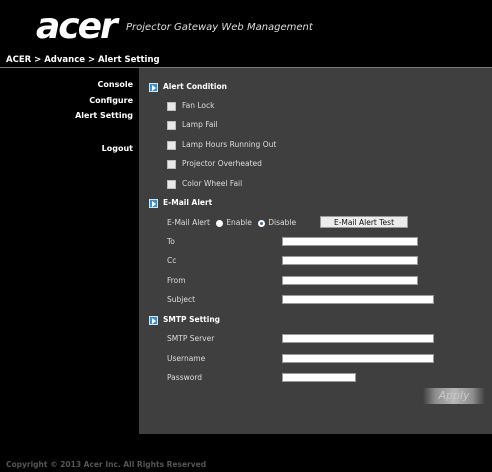 The width and height of the screenshot is (492, 472). Describe the element at coordinates (350, 280) in the screenshot. I see `from-field` at that location.